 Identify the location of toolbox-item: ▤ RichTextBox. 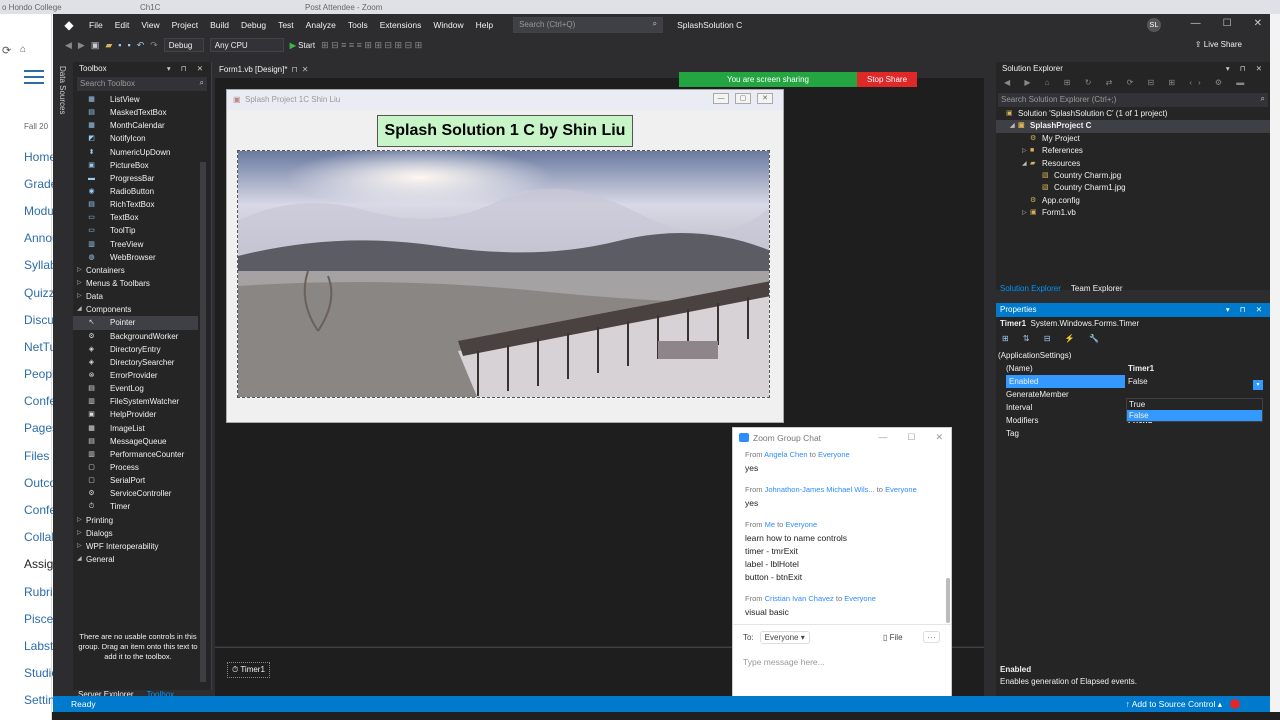
(135, 204).